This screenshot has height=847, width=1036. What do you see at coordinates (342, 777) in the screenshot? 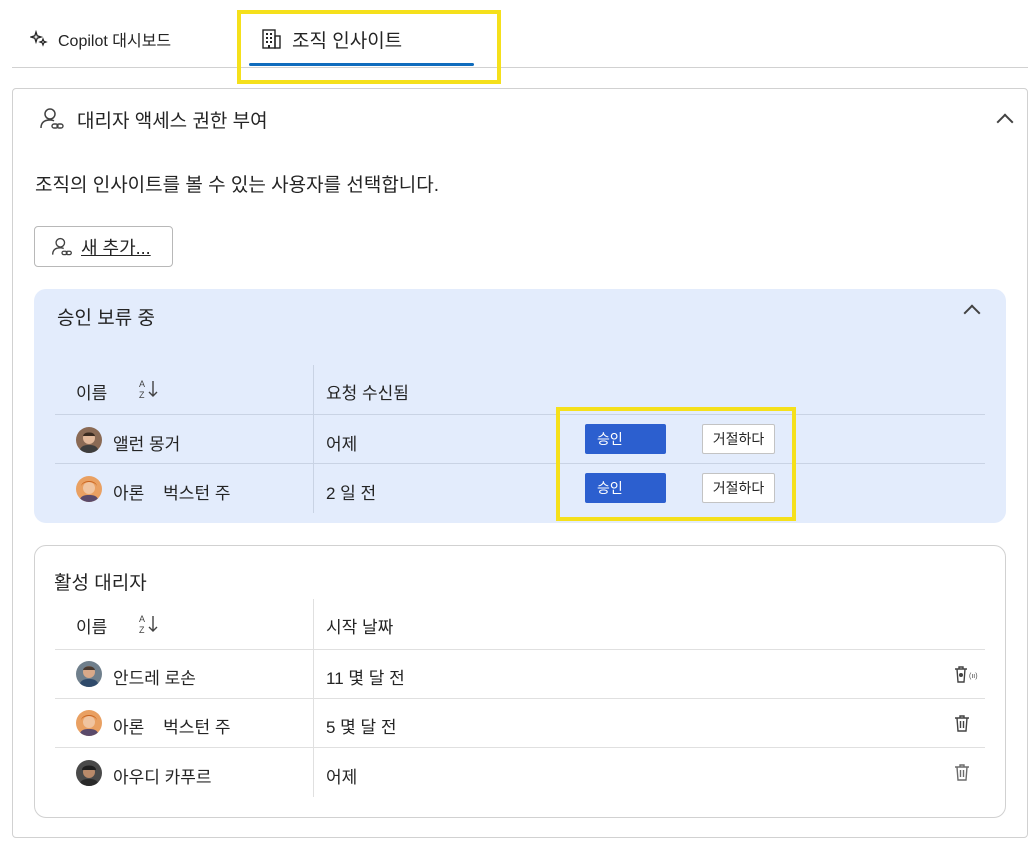
I see `delegate-start-date: 어제` at bounding box center [342, 777].